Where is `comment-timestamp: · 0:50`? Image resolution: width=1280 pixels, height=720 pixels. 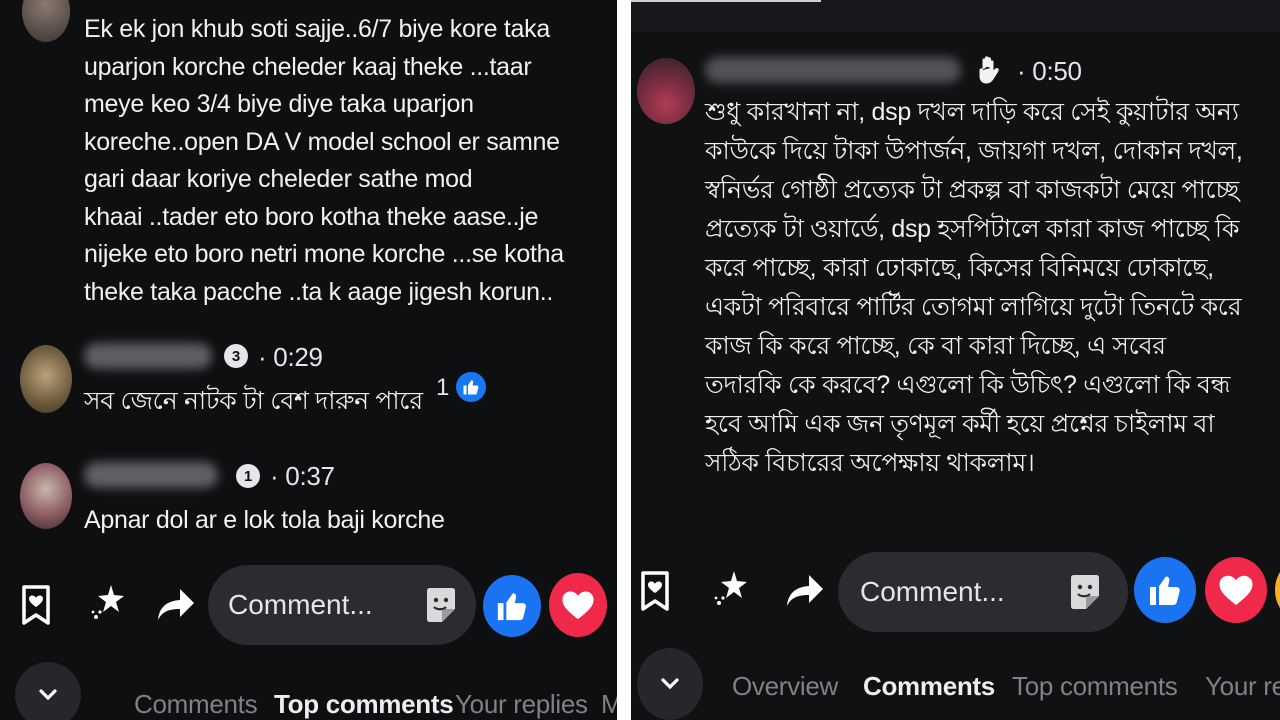
comment-timestamp: · 0:50 is located at coordinates (1049, 71).